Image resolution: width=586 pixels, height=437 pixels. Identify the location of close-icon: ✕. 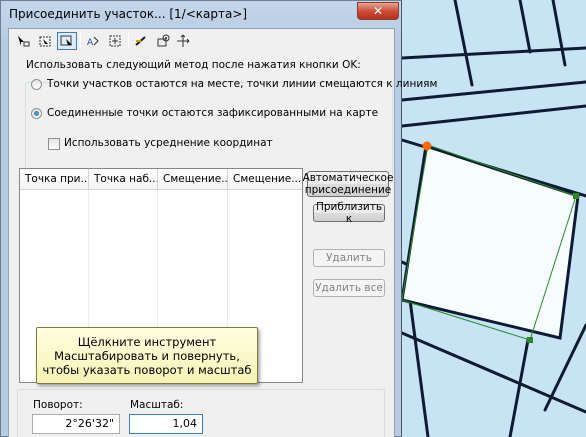
(378, 11).